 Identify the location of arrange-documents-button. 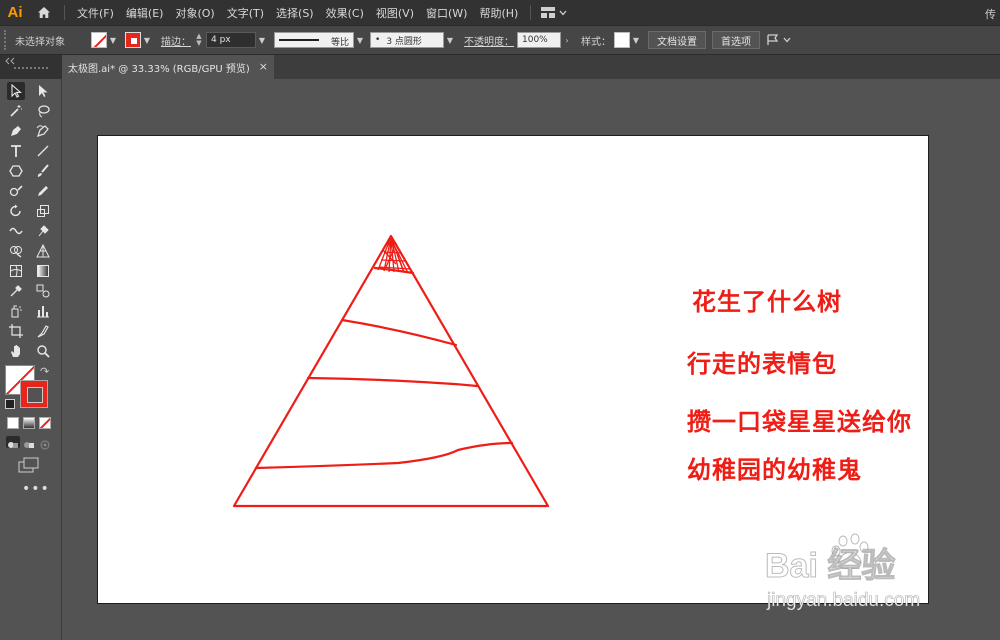
(778, 40).